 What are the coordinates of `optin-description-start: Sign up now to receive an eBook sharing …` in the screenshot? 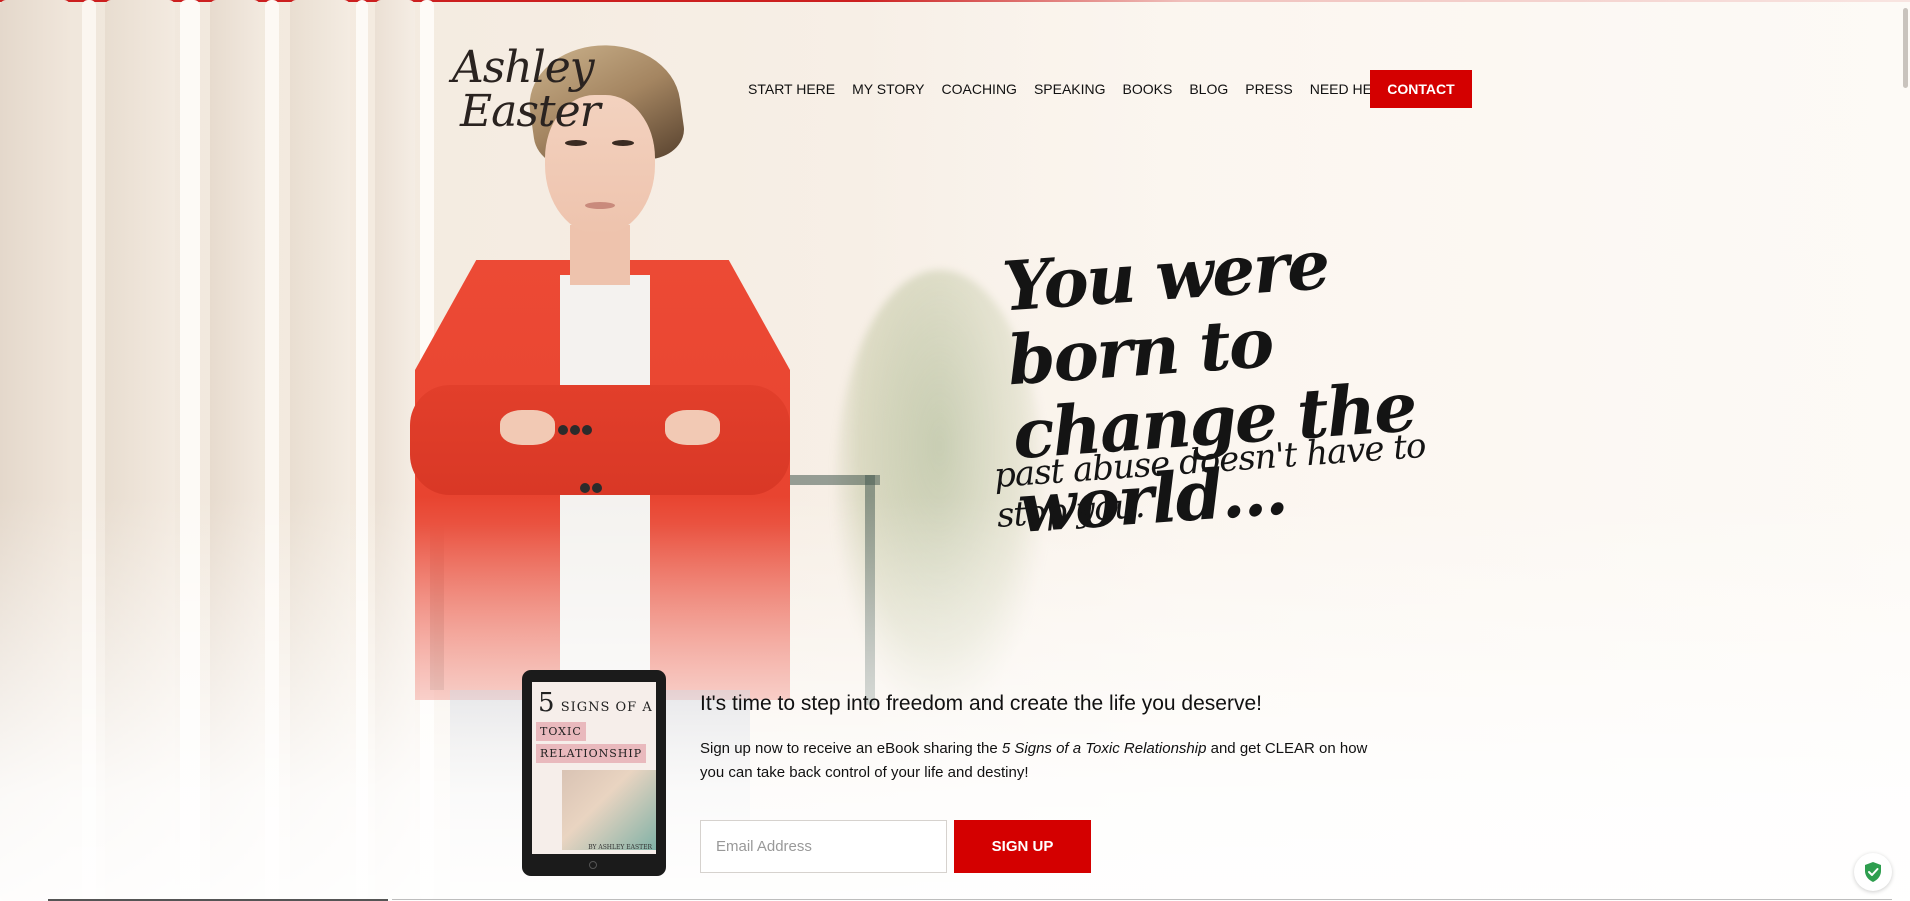 It's located at (851, 748).